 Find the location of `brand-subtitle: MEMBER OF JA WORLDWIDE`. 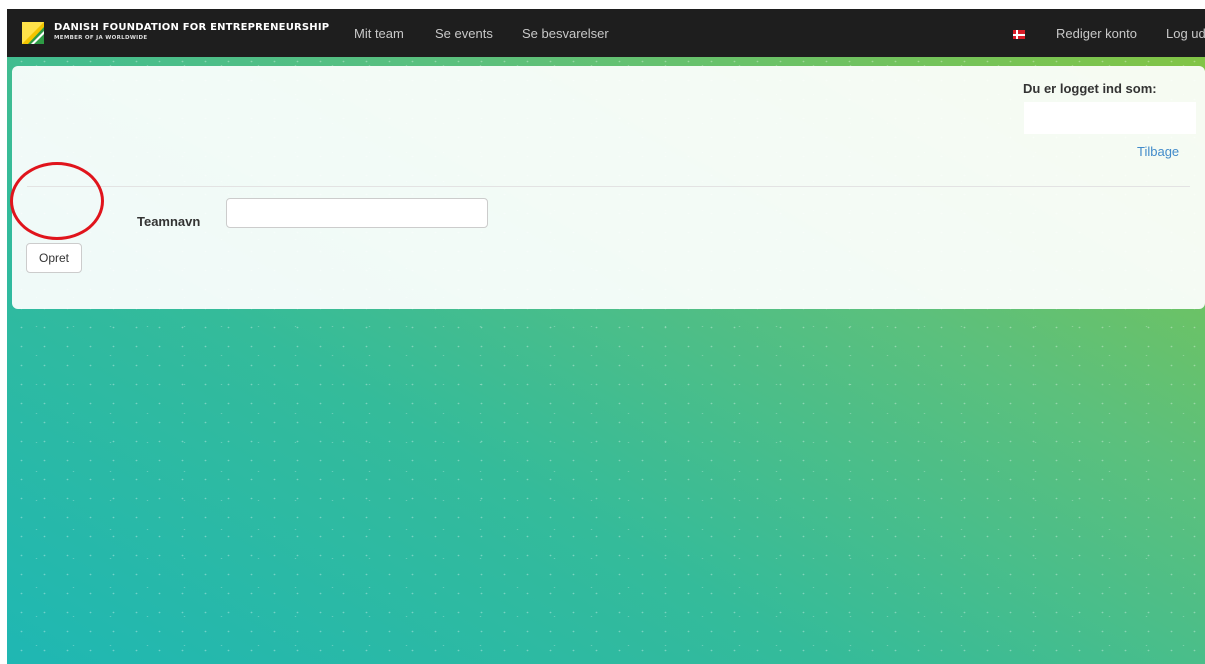

brand-subtitle: MEMBER OF JA WORLDWIDE is located at coordinates (101, 38).